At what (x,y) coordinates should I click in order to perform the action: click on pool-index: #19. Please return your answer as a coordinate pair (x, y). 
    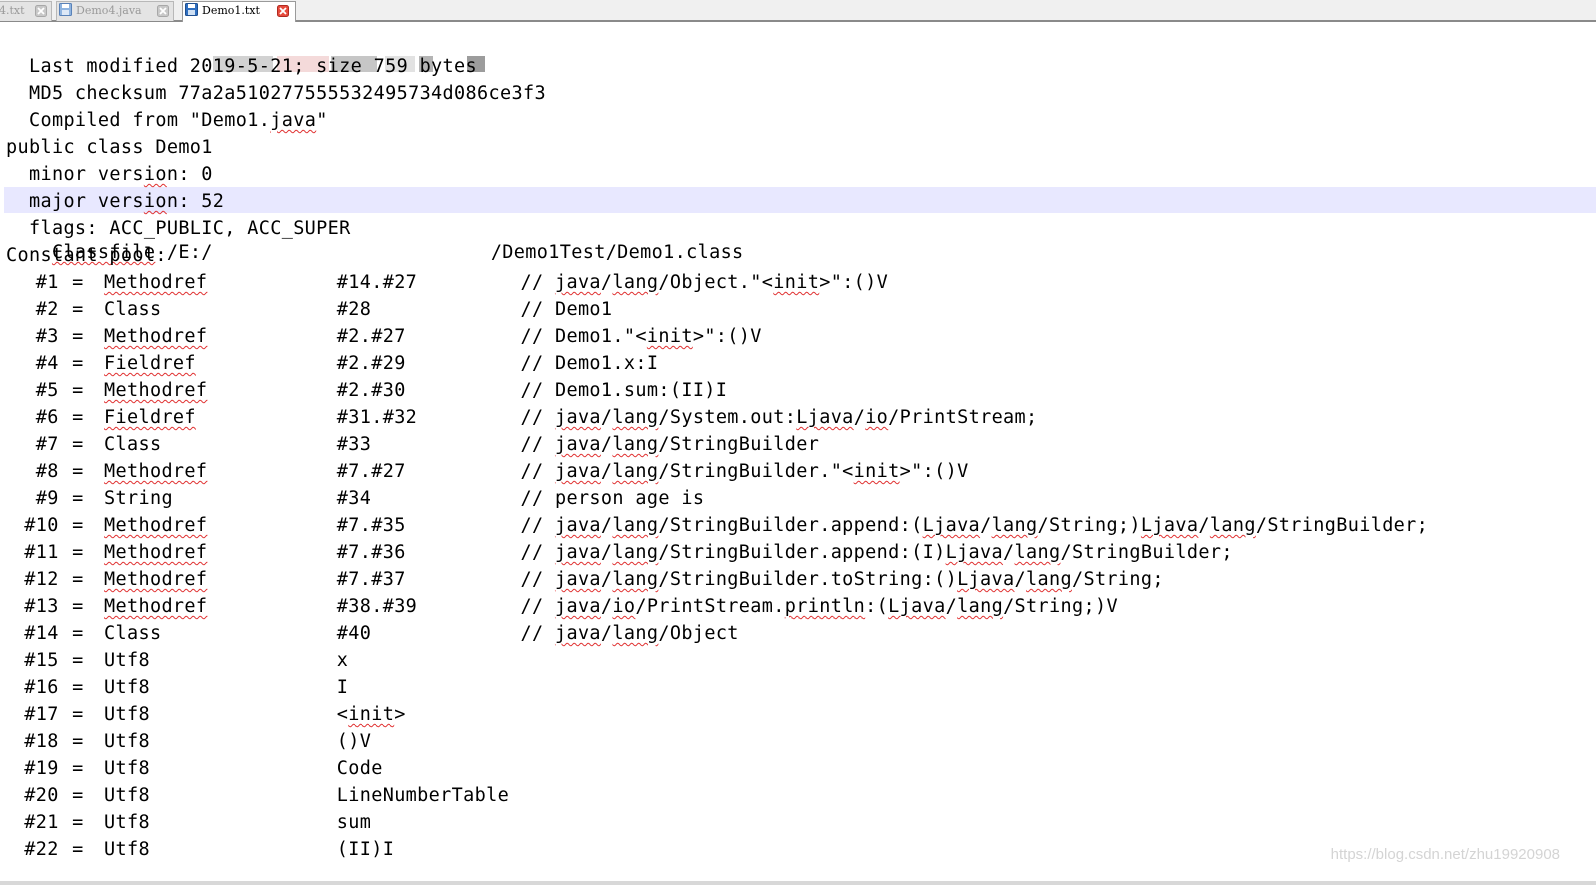
    Looking at the image, I should click on (41, 768).